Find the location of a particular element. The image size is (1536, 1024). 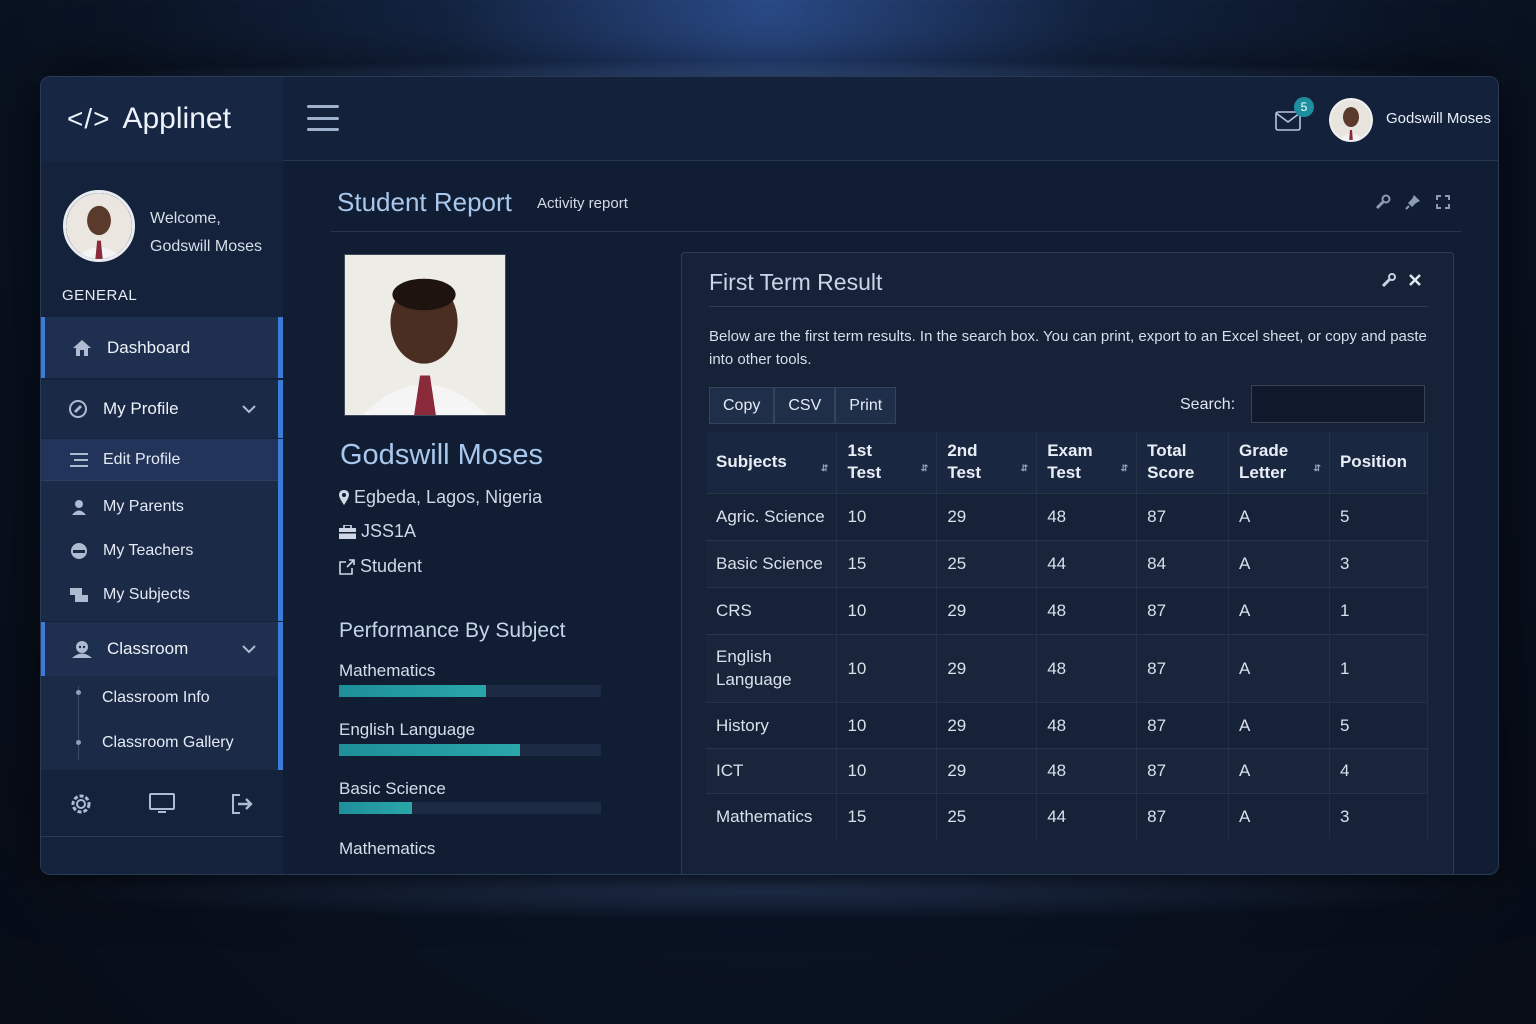

settings-icon is located at coordinates (81, 804).